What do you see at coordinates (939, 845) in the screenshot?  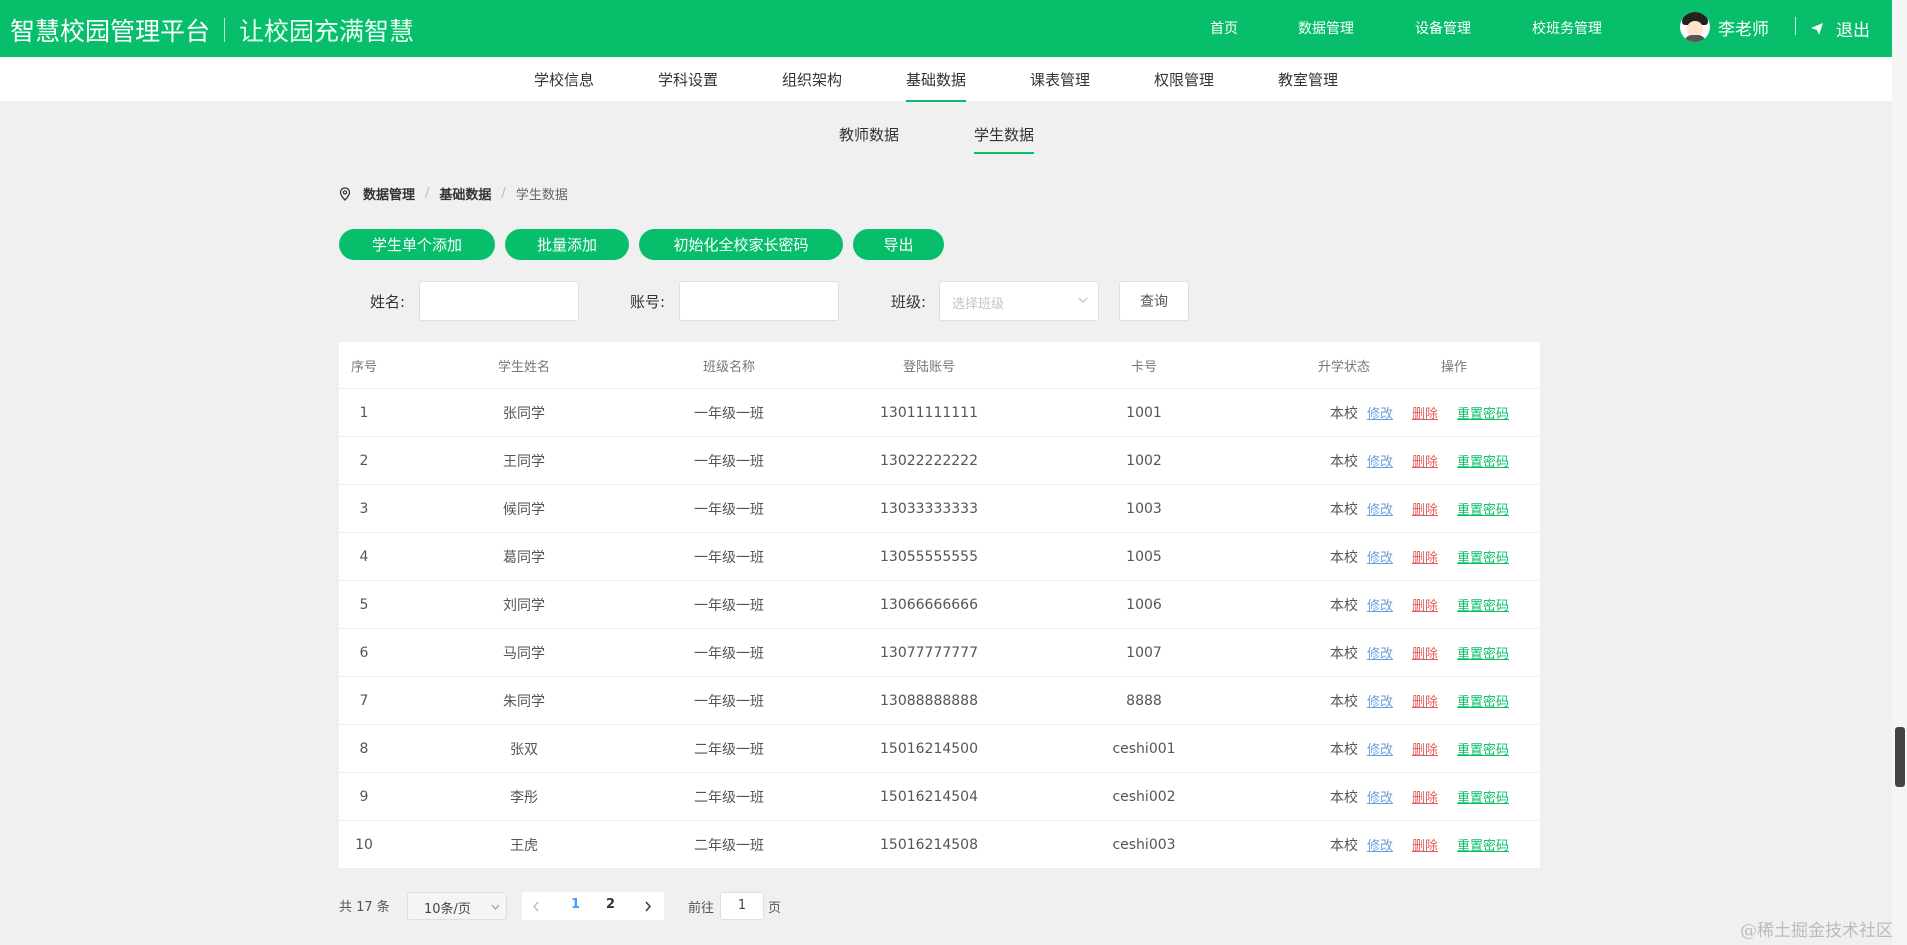 I see `table-row: 10 王虎 二年级一班 15016214508 ceshi003 本校 修改 删除 重置密码` at bounding box center [939, 845].